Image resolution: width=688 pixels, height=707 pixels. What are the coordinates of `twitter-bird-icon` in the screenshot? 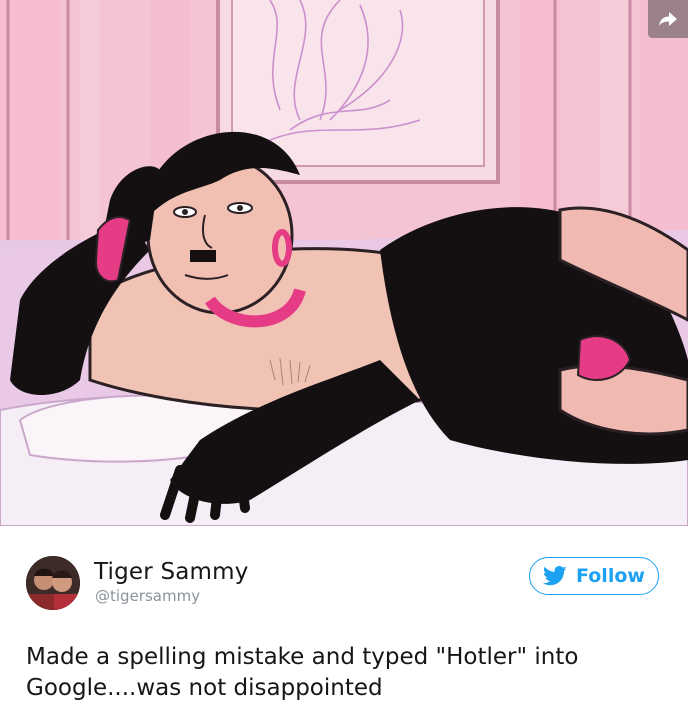 It's located at (555, 576).